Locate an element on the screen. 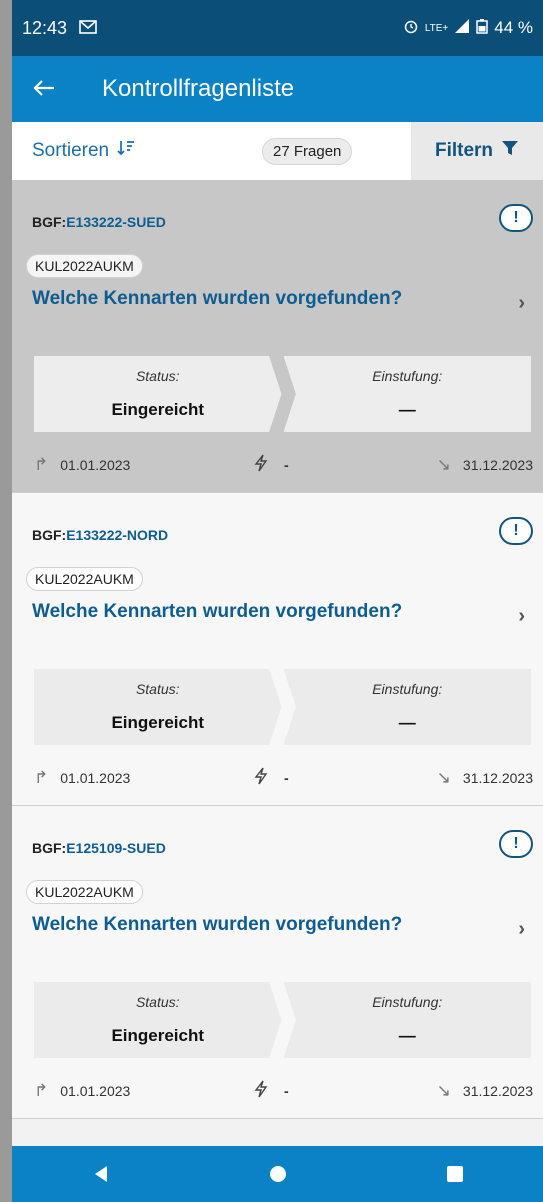 The height and width of the screenshot is (1202, 543). status-right: LTE+ 44 % is located at coordinates (468, 28).